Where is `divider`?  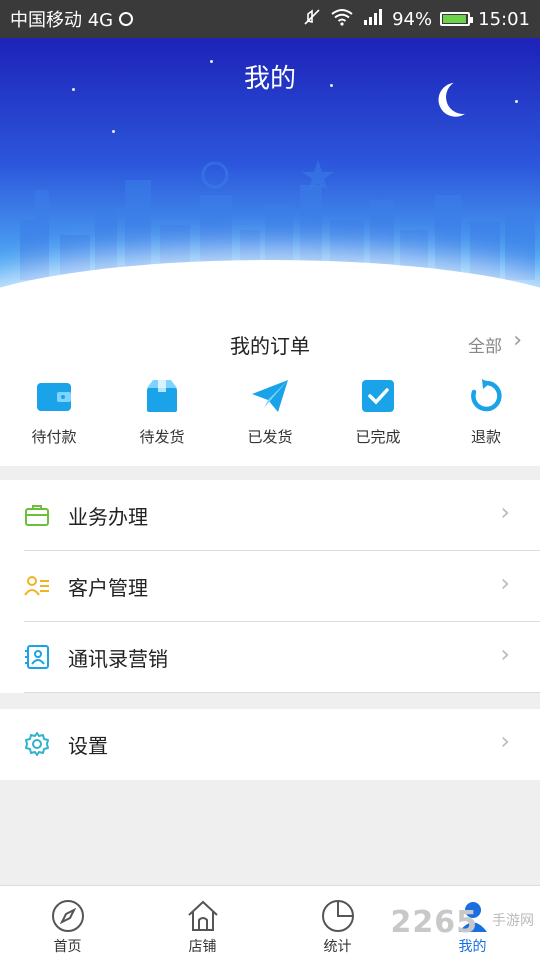 divider is located at coordinates (282, 692).